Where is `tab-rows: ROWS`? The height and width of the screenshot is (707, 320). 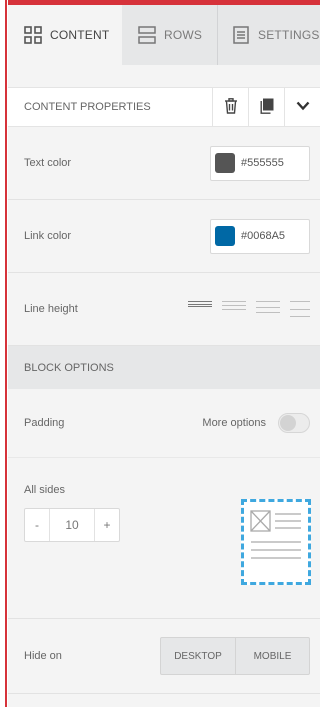 tab-rows: ROWS is located at coordinates (170, 35).